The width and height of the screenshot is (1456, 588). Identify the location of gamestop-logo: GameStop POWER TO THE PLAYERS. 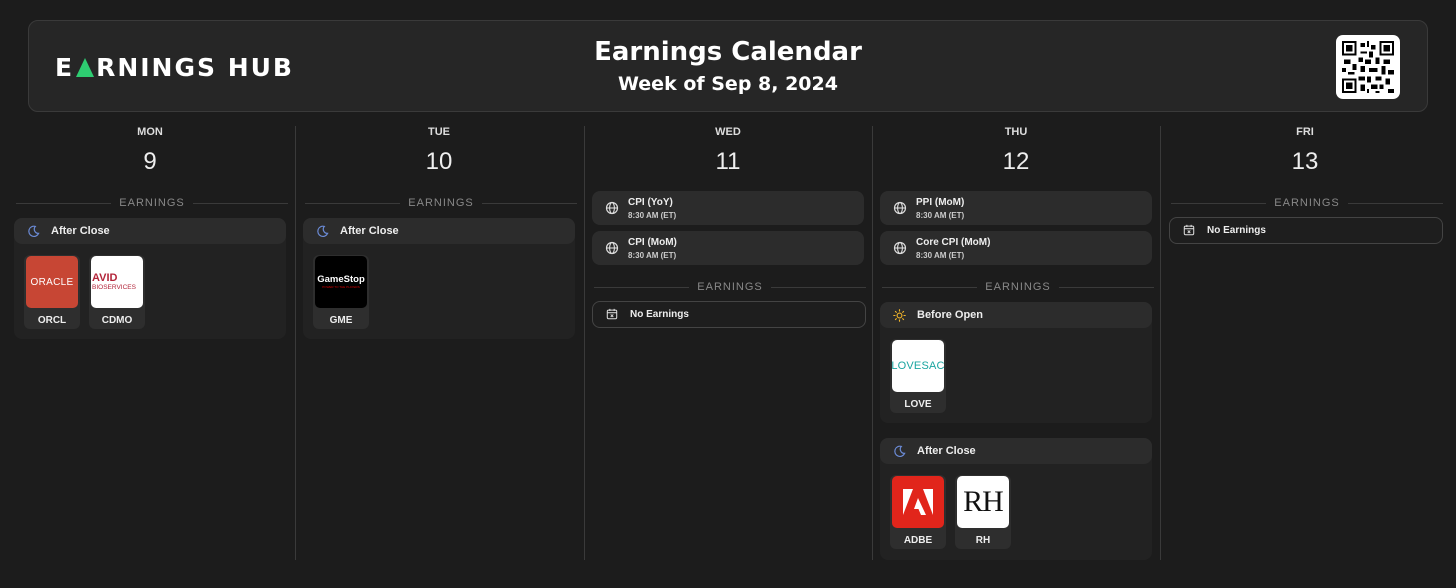
(341, 282).